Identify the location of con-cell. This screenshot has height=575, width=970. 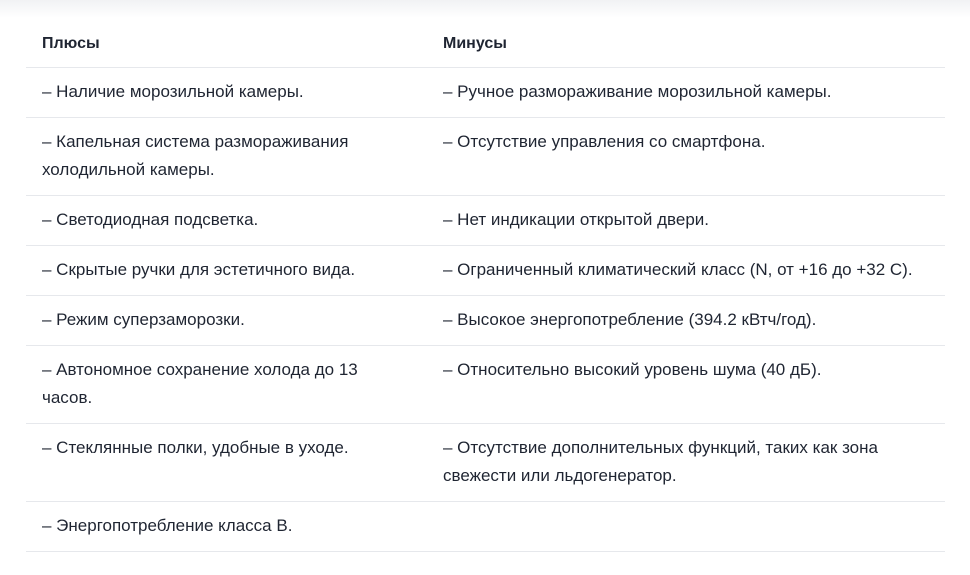
(686, 526).